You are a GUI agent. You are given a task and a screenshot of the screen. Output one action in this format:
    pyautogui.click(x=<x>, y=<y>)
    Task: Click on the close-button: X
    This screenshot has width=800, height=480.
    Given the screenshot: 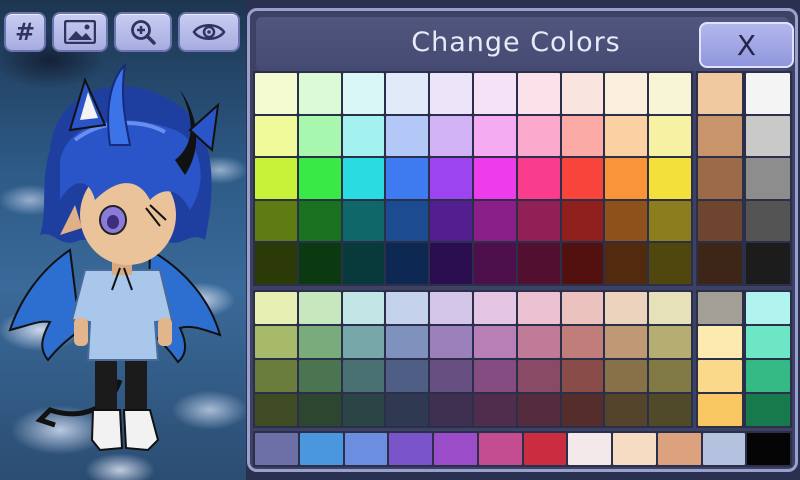 What is the action you would take?
    pyautogui.click(x=746, y=45)
    